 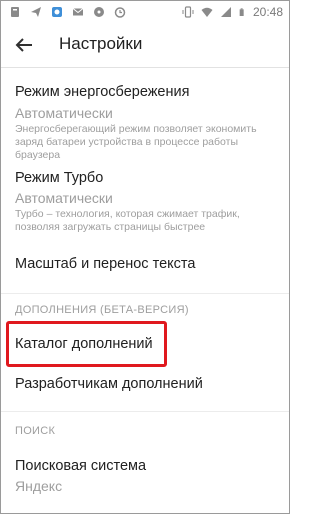 What do you see at coordinates (232, 12) in the screenshot?
I see `status-right-icons: 20:48` at bounding box center [232, 12].